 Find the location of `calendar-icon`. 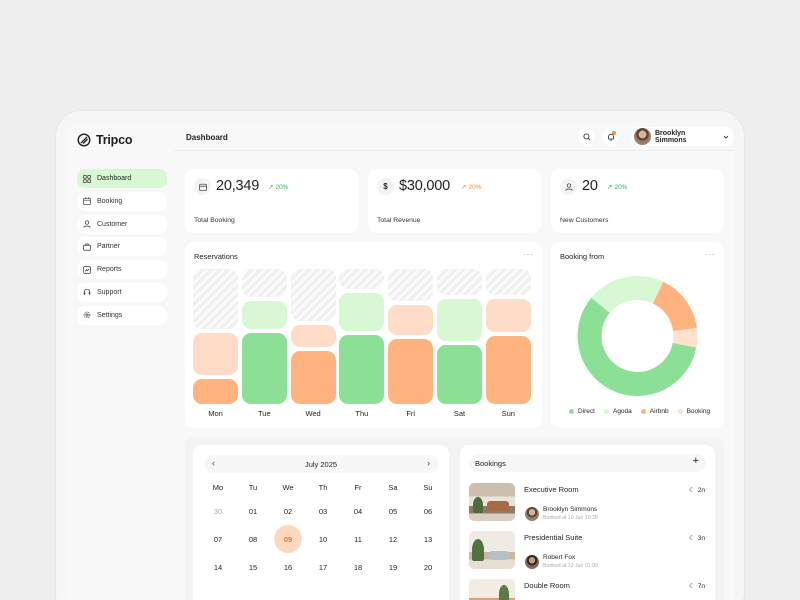

calendar-icon is located at coordinates (87, 201).